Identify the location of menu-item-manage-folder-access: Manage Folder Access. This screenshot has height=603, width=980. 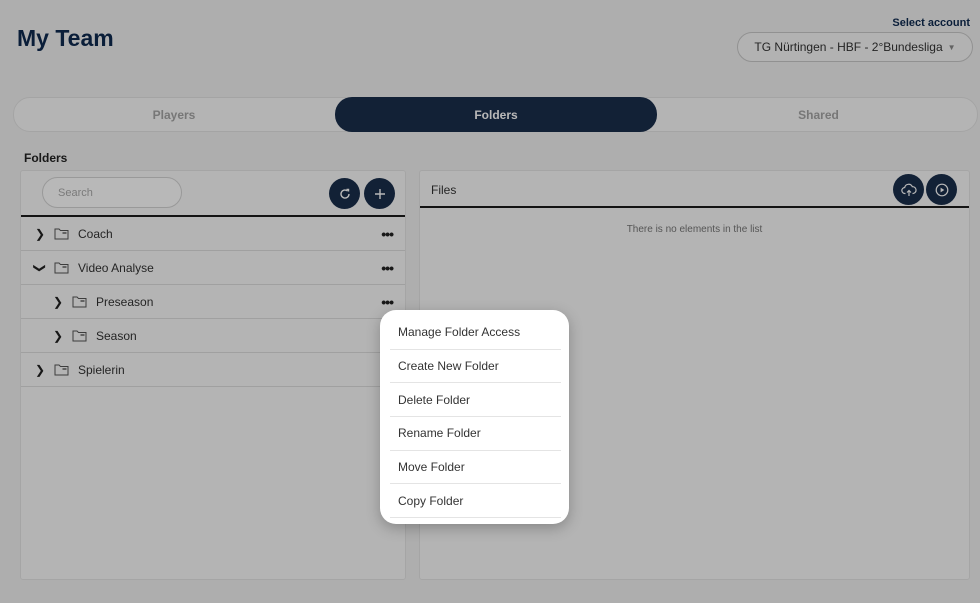
(475, 333).